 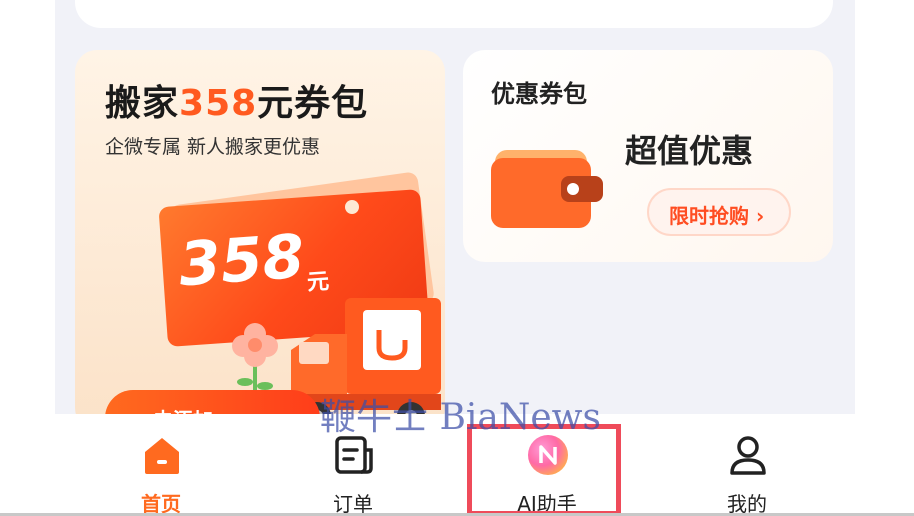 What do you see at coordinates (318, 282) in the screenshot?
I see `ticket-unit: 元` at bounding box center [318, 282].